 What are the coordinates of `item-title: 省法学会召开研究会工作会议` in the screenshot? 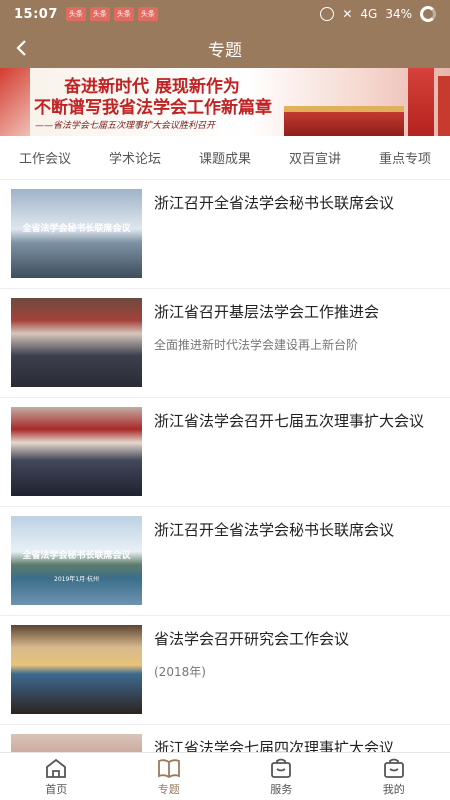 It's located at (252, 639).